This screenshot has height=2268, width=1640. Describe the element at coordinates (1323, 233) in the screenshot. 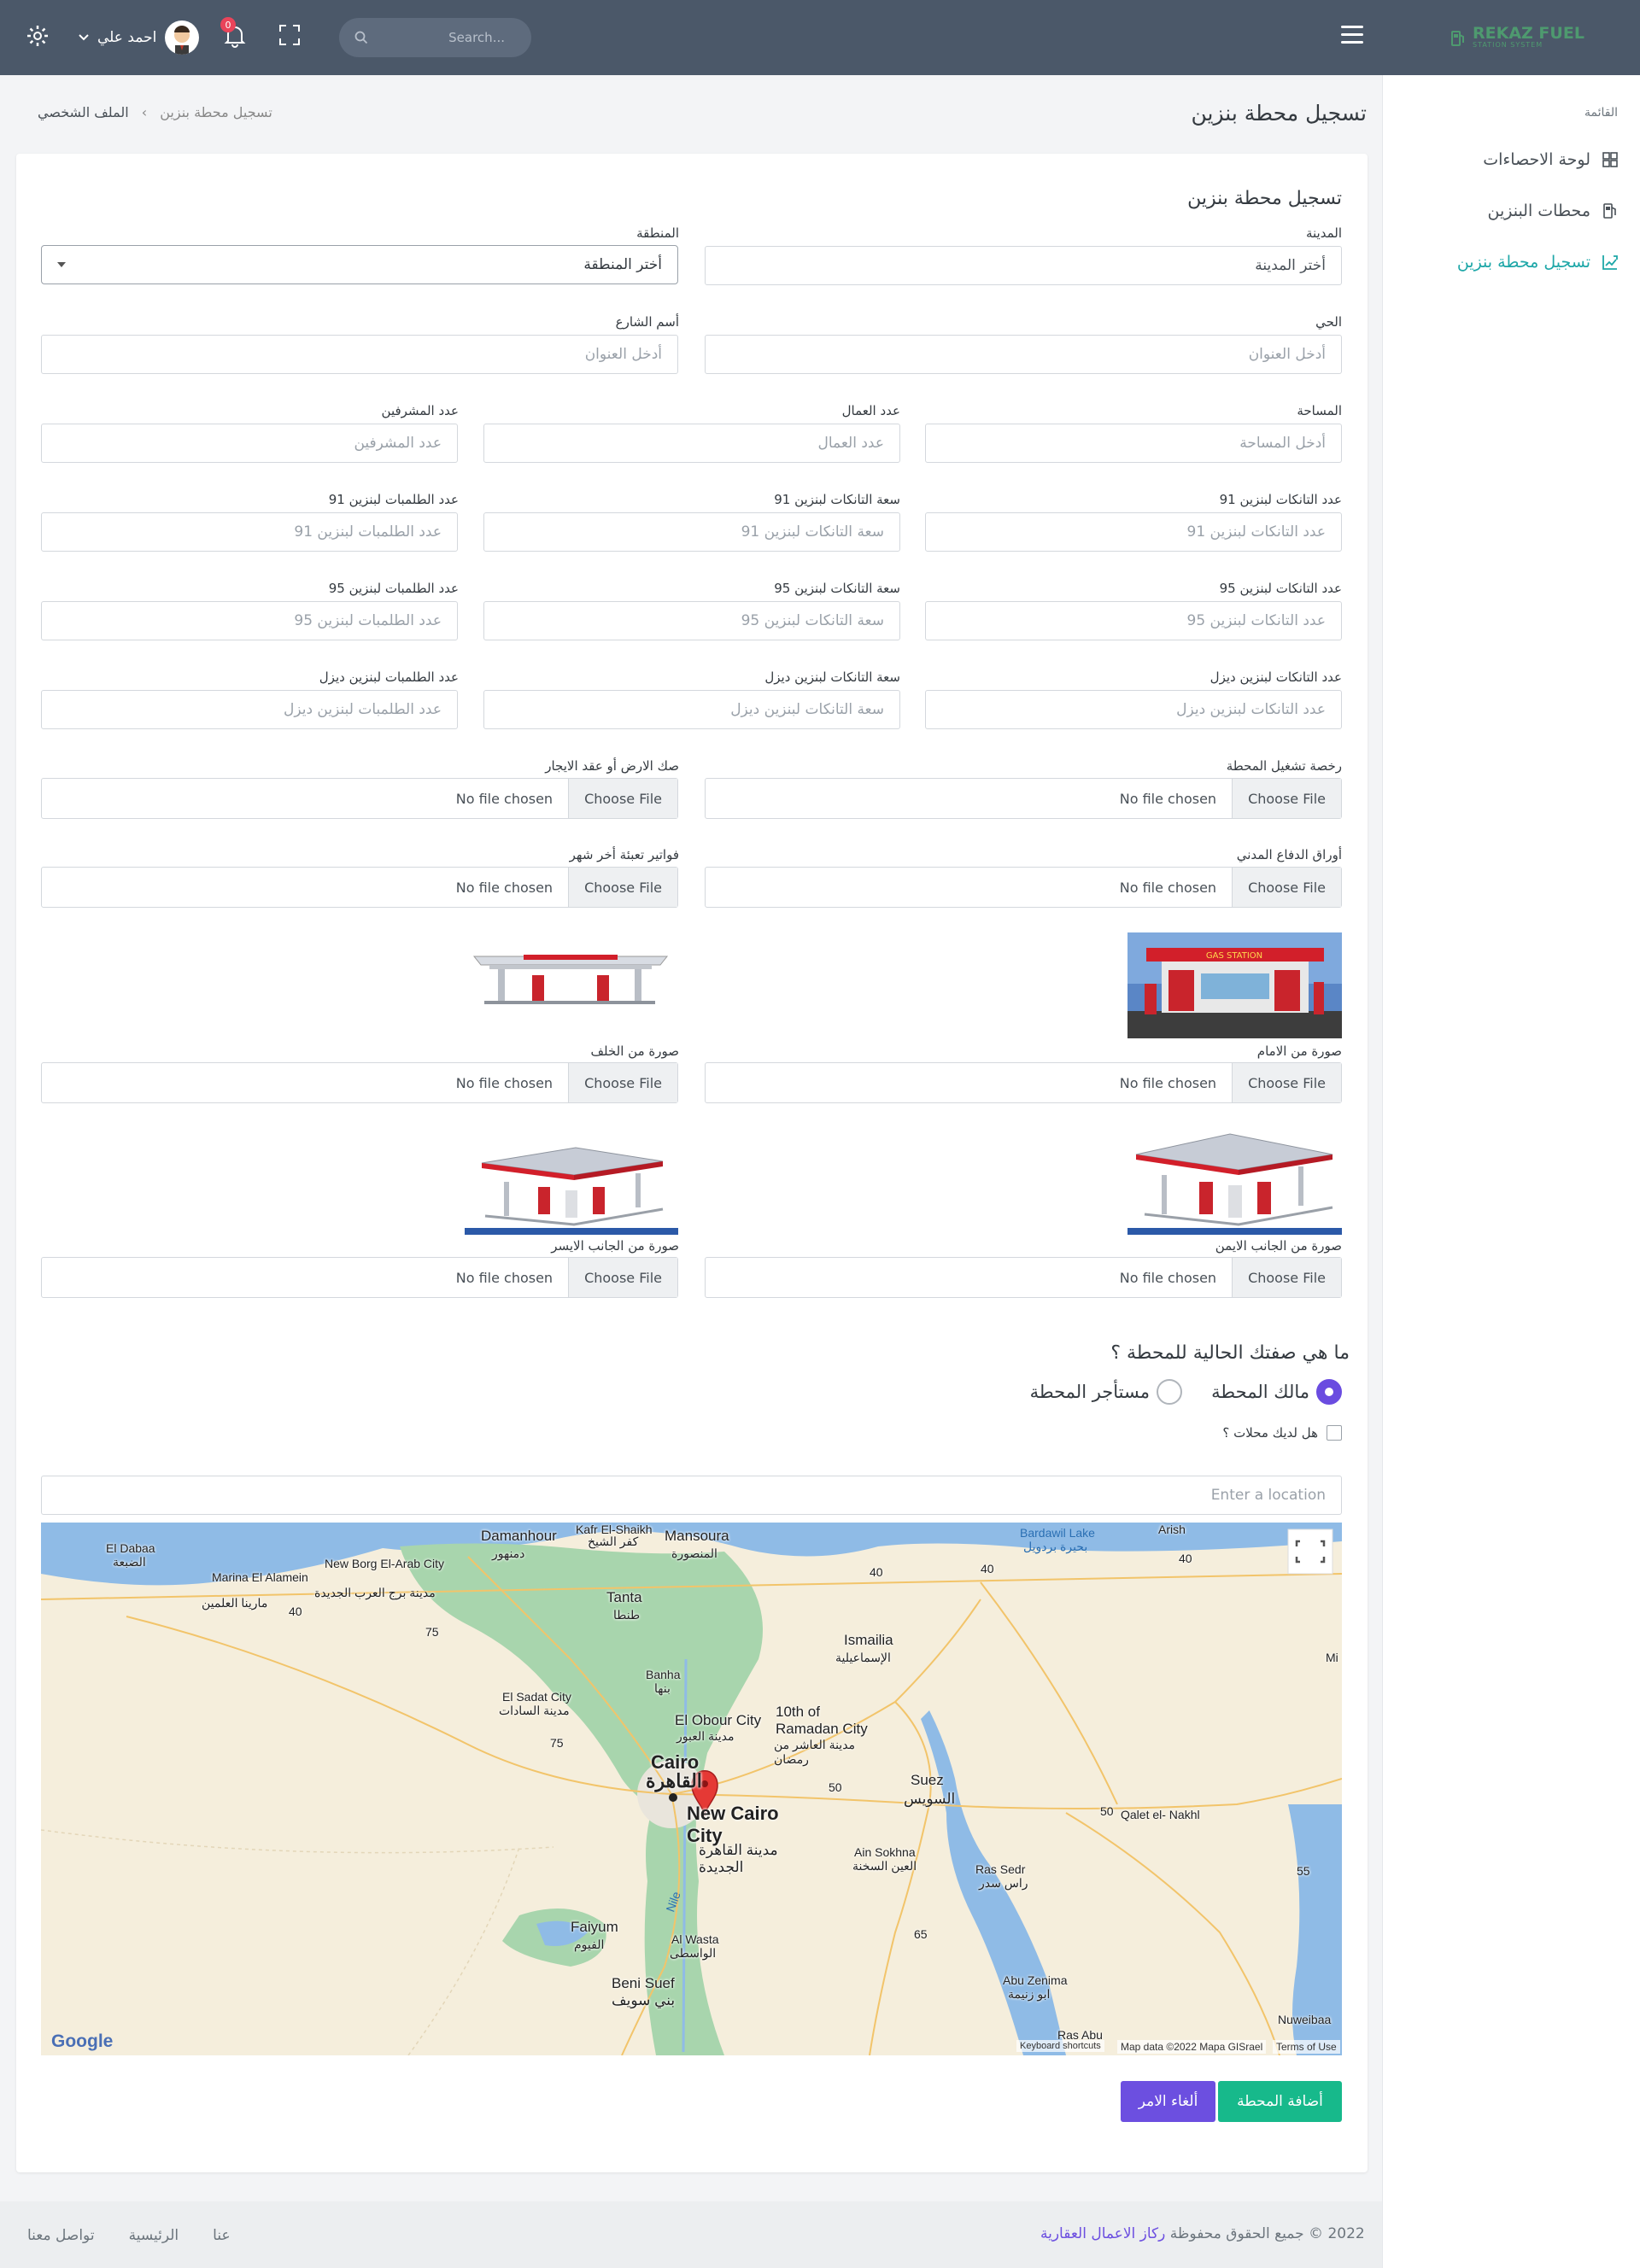

I see `city-label: المدينة` at that location.